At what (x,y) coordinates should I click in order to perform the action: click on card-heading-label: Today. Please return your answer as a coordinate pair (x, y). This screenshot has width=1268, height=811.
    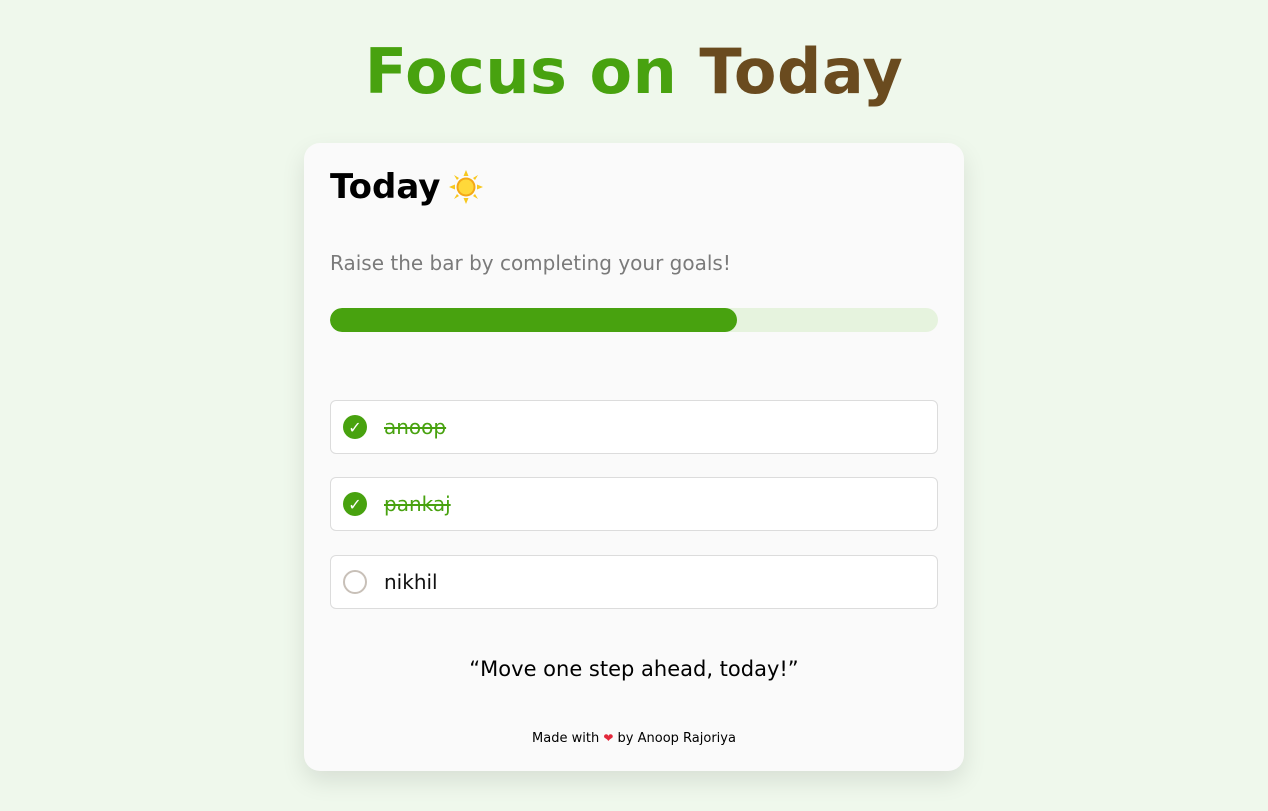
    Looking at the image, I should click on (385, 187).